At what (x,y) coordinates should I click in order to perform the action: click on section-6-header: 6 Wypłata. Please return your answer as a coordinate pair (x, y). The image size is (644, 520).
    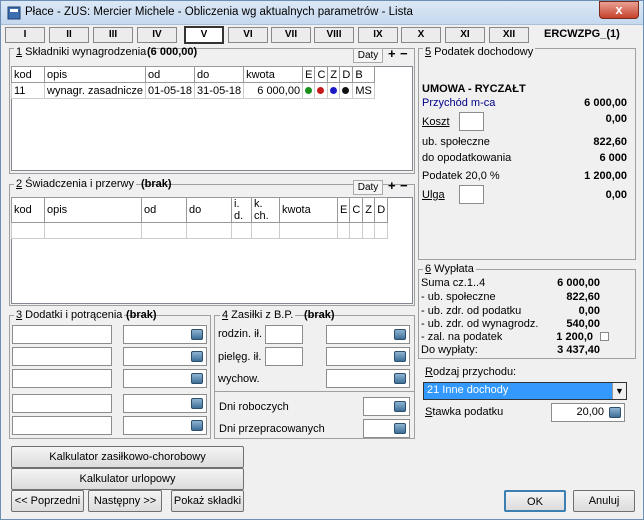
    Looking at the image, I should click on (449, 269).